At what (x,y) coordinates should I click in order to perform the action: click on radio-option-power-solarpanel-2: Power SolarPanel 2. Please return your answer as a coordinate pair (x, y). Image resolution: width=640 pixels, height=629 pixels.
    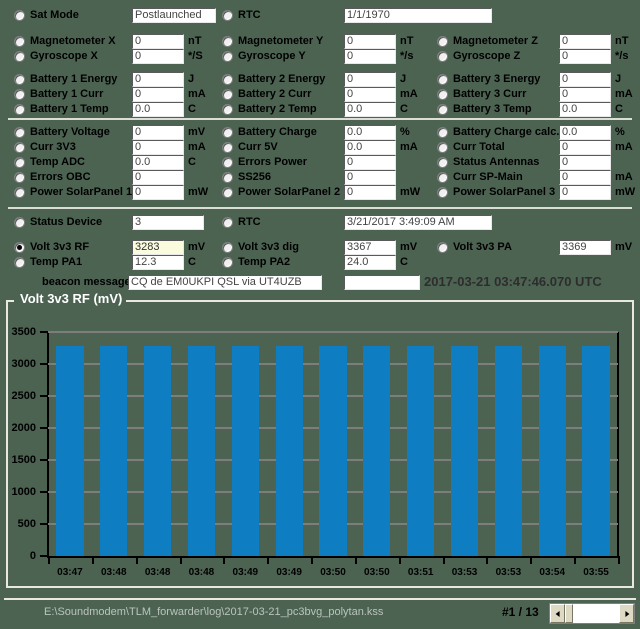
    Looking at the image, I should click on (281, 192).